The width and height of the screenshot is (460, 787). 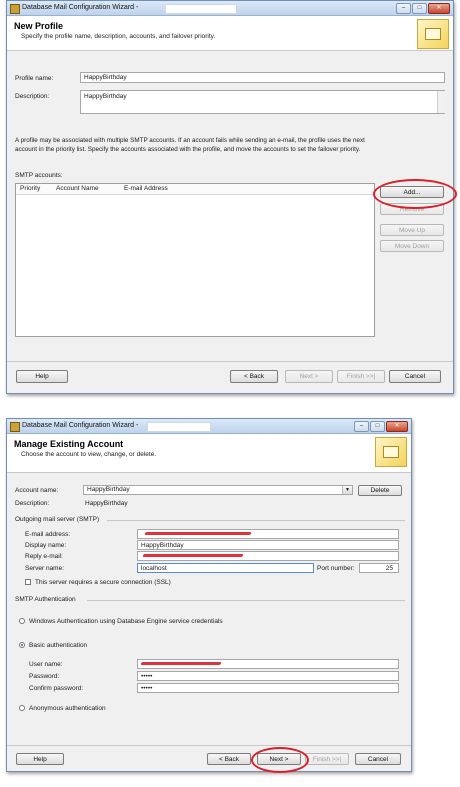 I want to click on basic-auth-label: Basic authentication, so click(x=58, y=645).